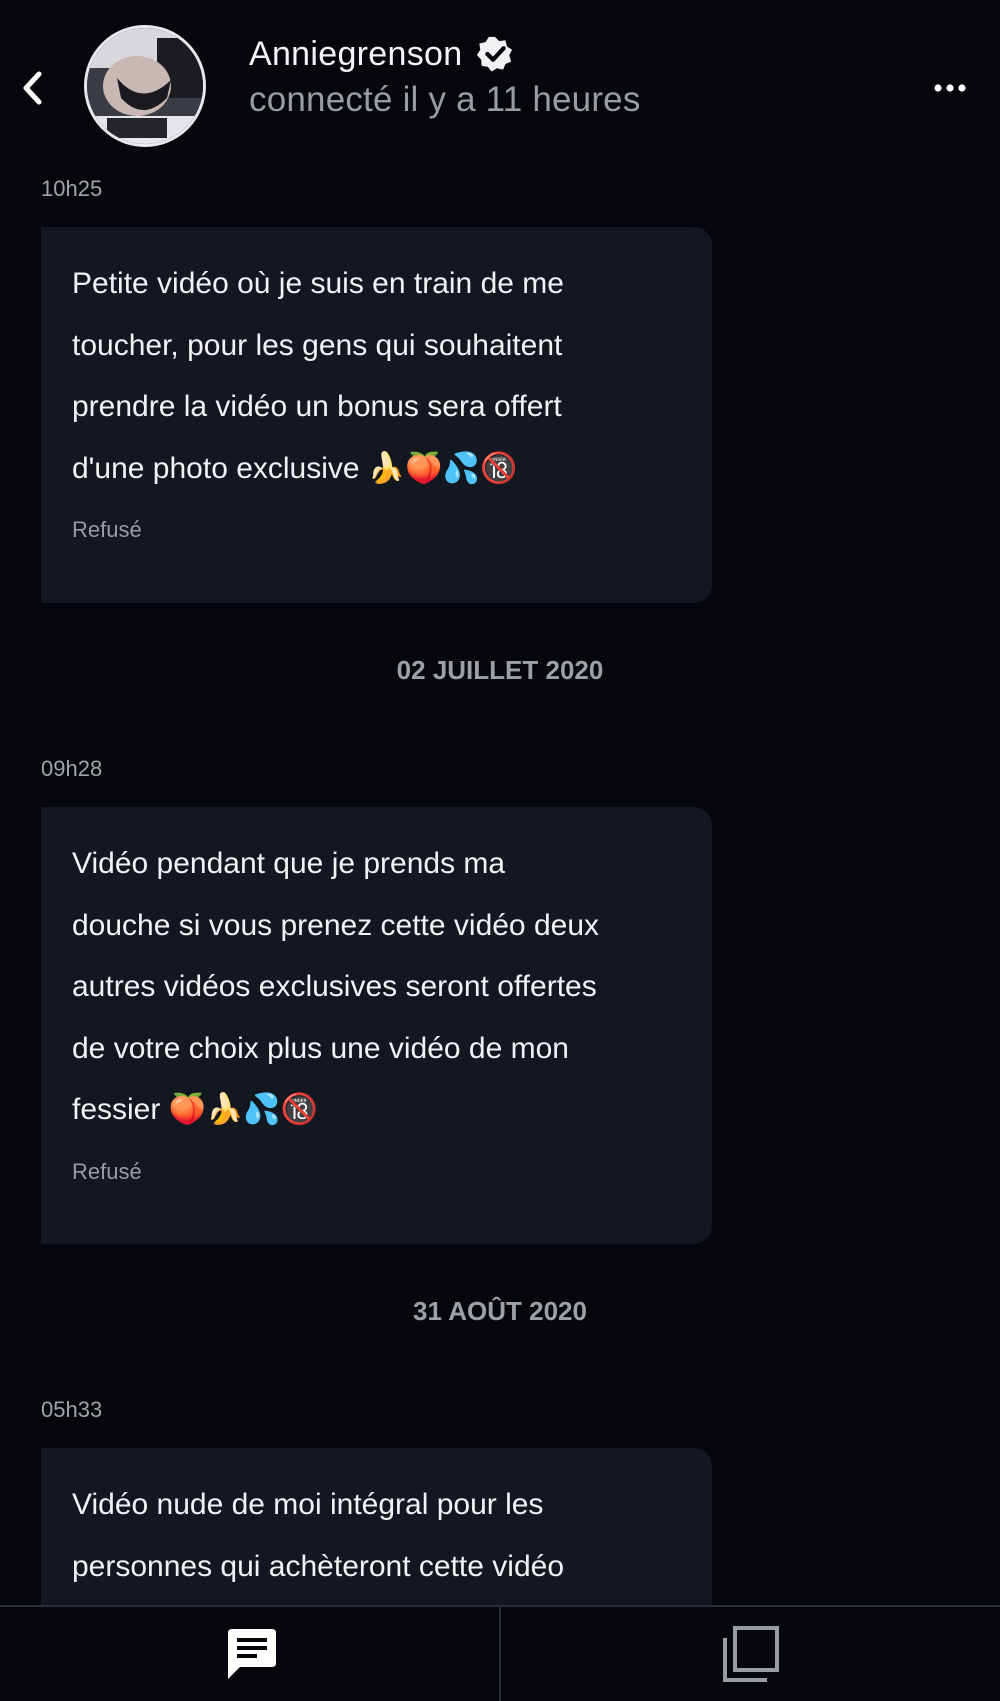 The image size is (1000, 1701). Describe the element at coordinates (355, 54) in the screenshot. I see `contact-name: Anniegrenson` at that location.